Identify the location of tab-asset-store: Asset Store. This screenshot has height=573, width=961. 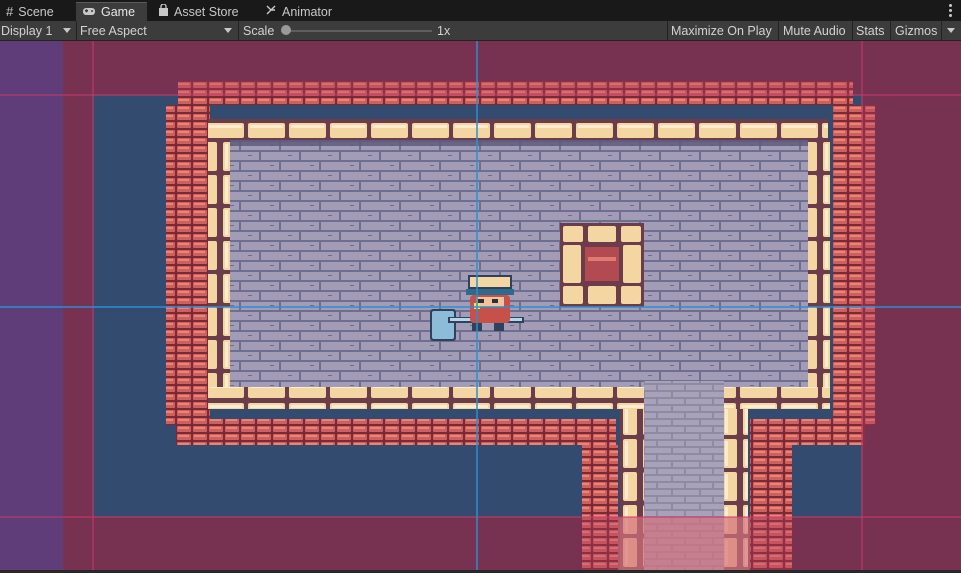
(200, 11).